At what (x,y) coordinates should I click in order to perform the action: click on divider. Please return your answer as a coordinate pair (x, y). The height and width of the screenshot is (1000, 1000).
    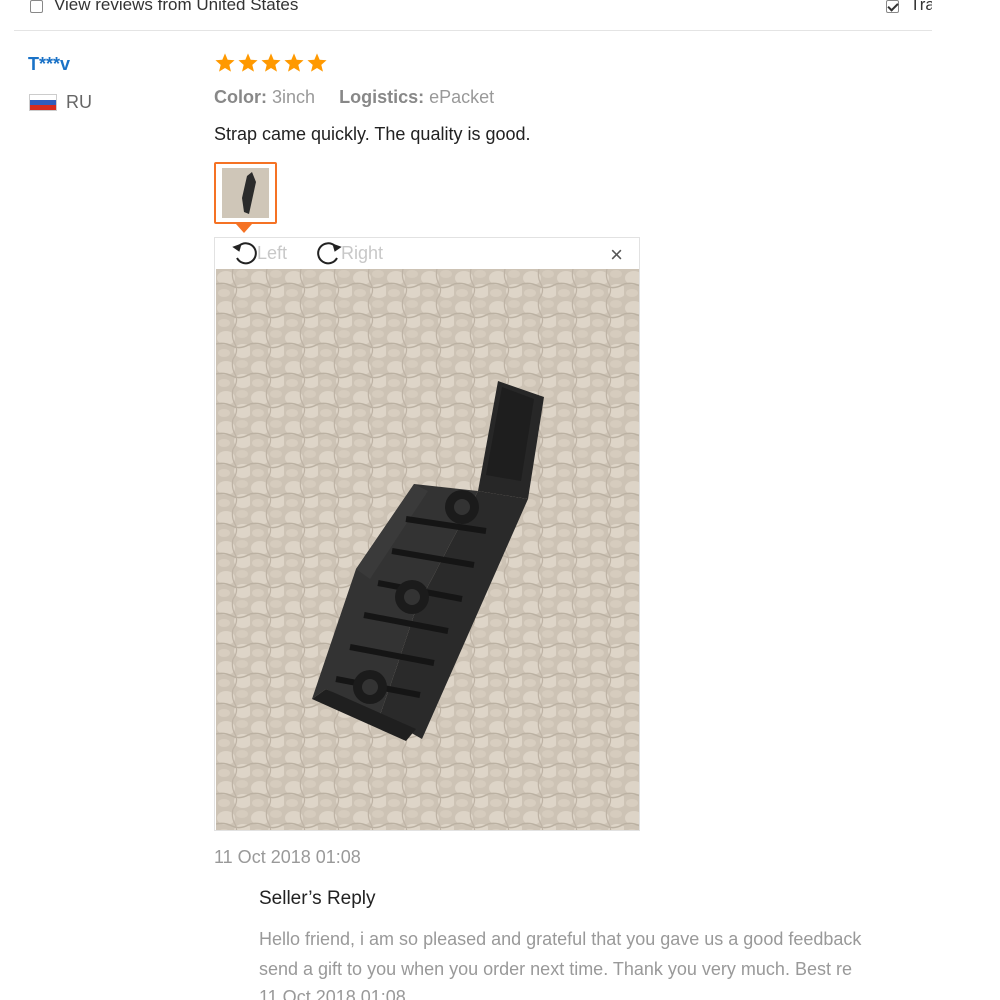
    Looking at the image, I should click on (473, 30).